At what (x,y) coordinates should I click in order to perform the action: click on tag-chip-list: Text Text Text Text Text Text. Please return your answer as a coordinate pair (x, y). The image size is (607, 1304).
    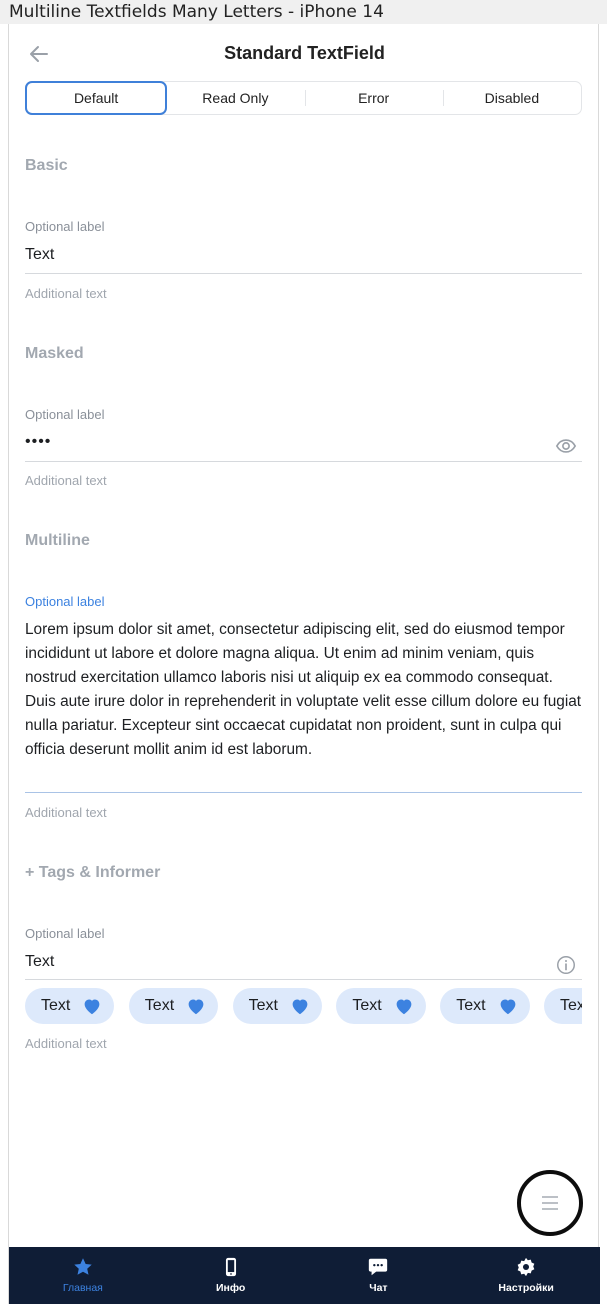
    Looking at the image, I should click on (303, 1006).